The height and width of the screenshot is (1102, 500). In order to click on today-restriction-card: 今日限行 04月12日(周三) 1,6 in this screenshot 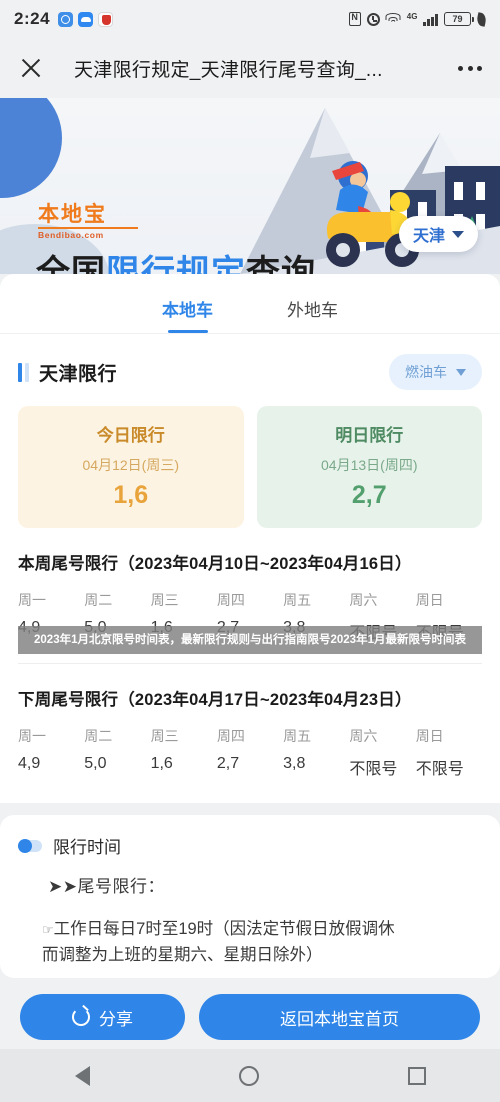, I will do `click(131, 467)`.